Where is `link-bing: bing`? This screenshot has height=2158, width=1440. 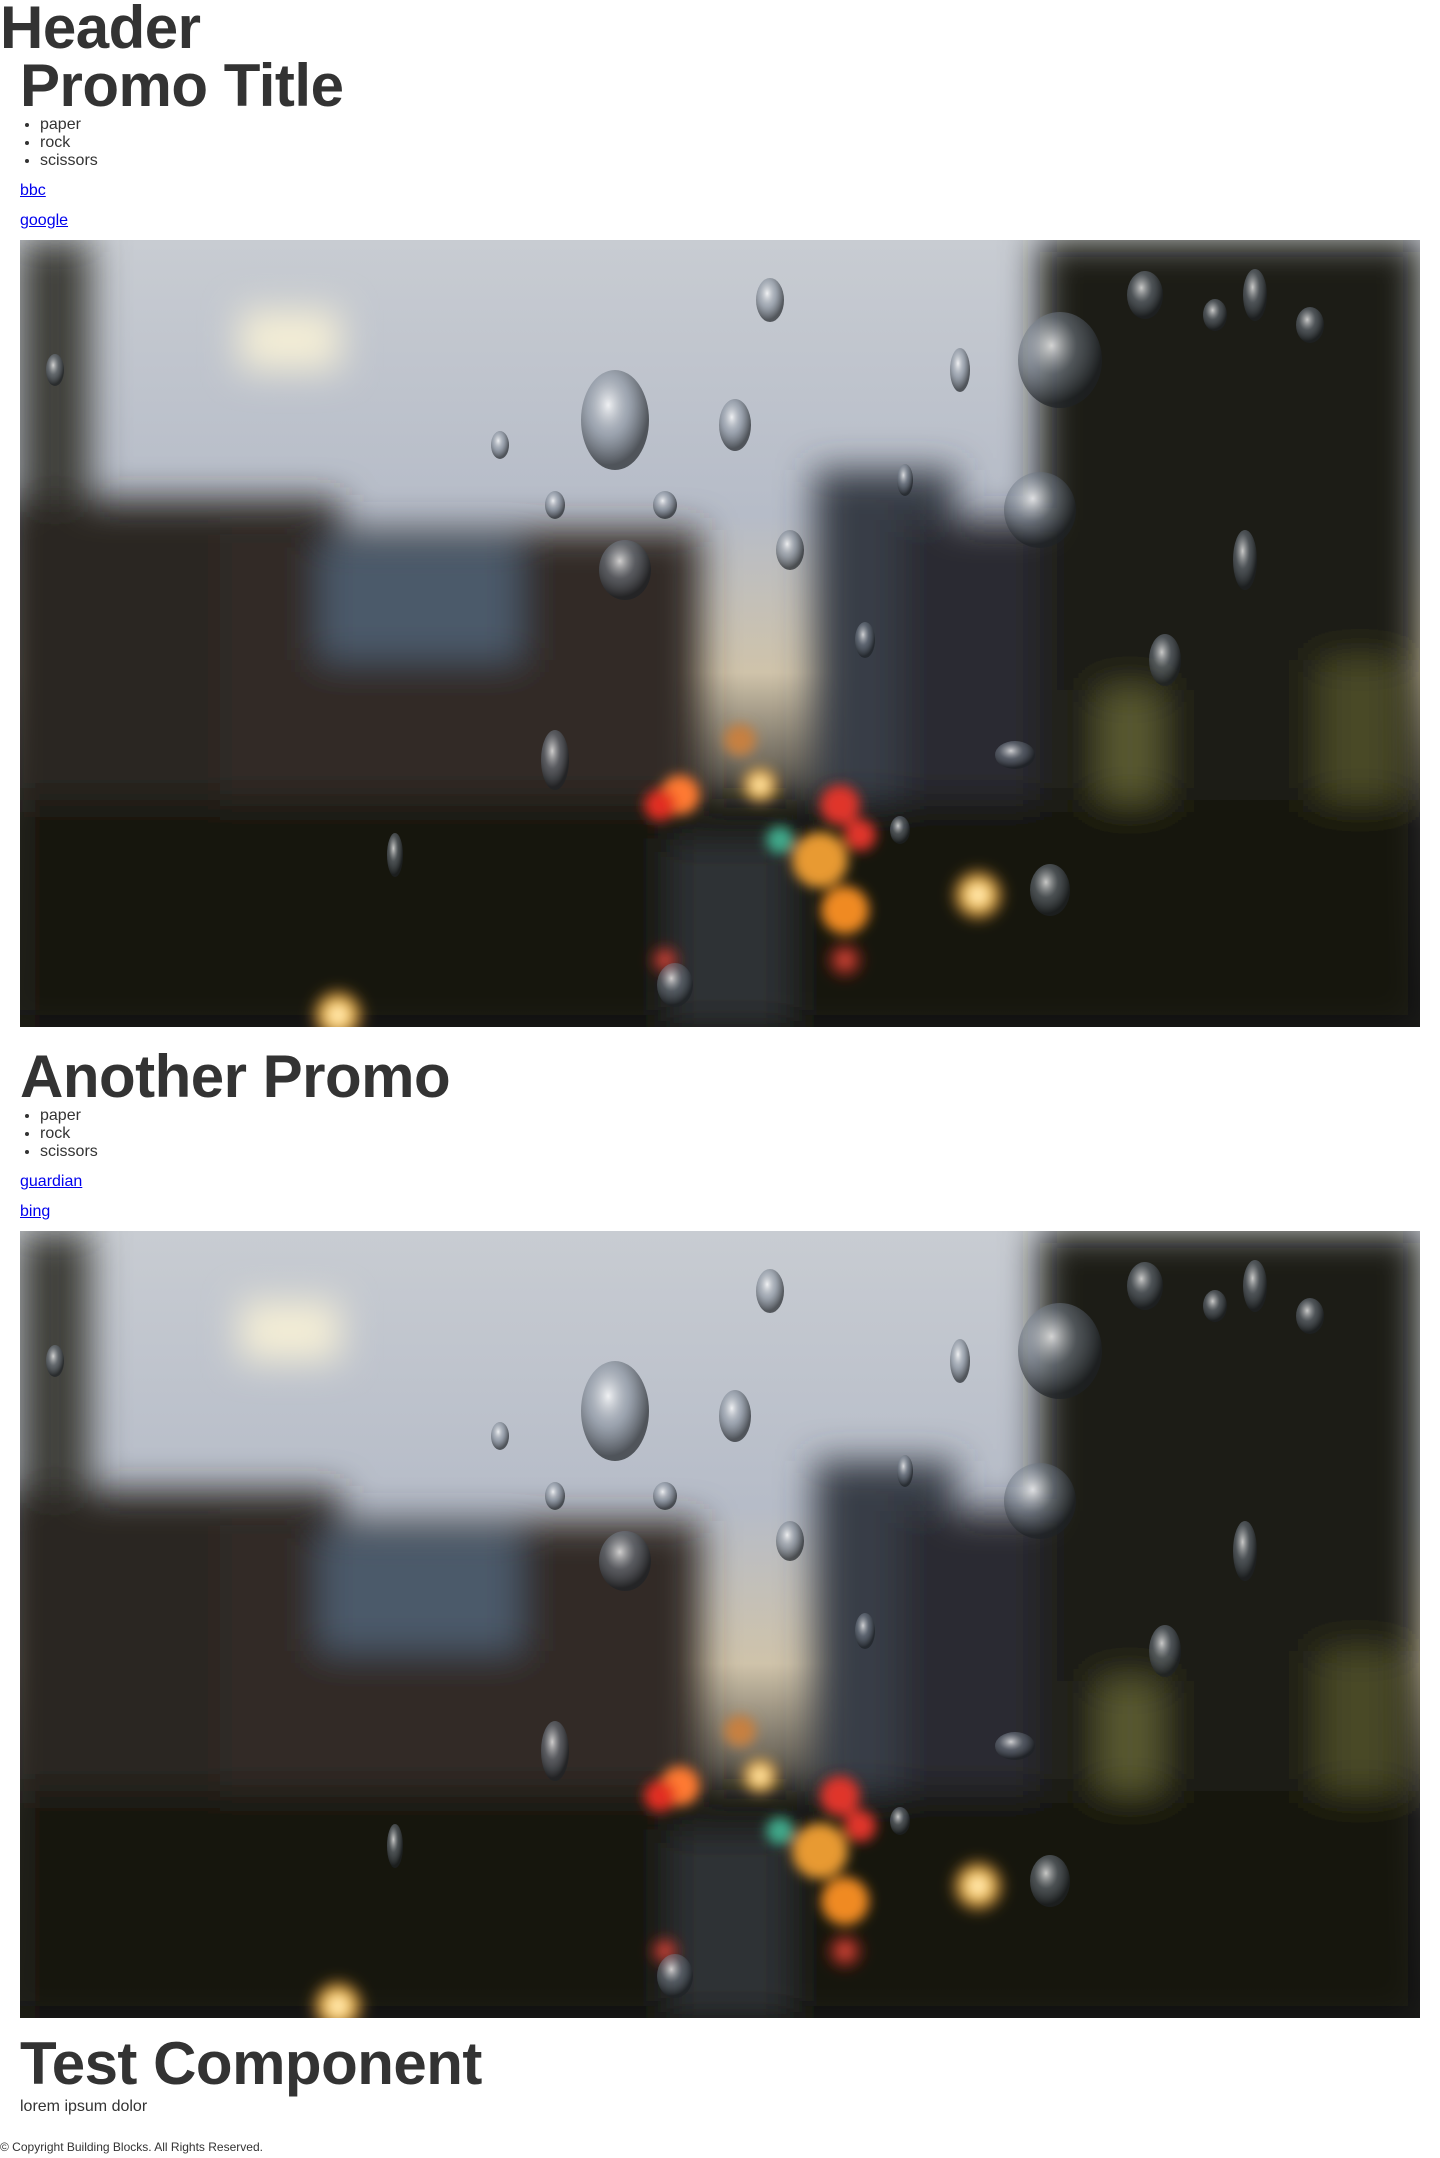
link-bing: bing is located at coordinates (35, 1212).